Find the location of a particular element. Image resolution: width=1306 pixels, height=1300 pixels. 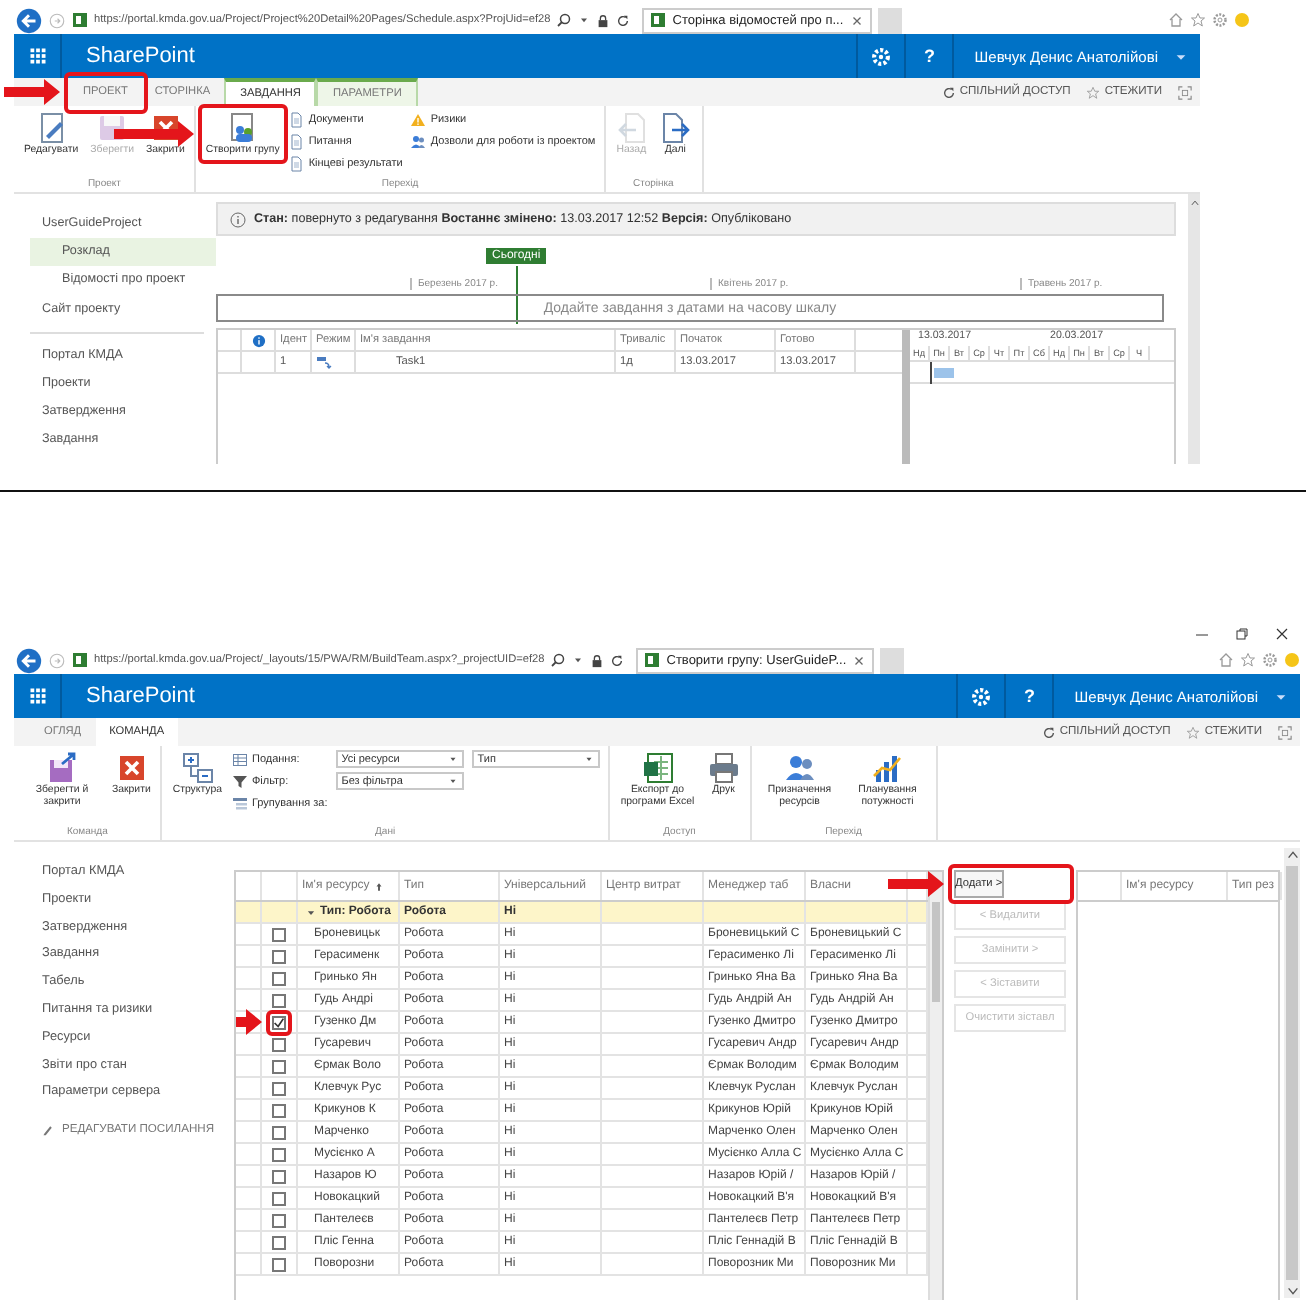

today-marker is located at coordinates (931, 373).